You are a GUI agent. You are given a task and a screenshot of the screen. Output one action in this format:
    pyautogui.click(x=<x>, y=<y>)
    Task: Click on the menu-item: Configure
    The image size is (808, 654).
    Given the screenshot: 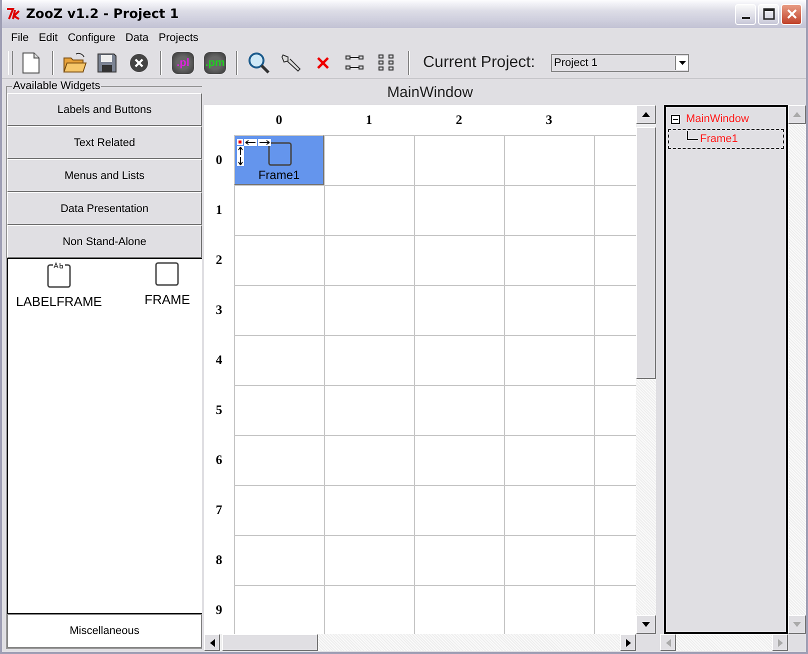 What is the action you would take?
    pyautogui.click(x=91, y=38)
    